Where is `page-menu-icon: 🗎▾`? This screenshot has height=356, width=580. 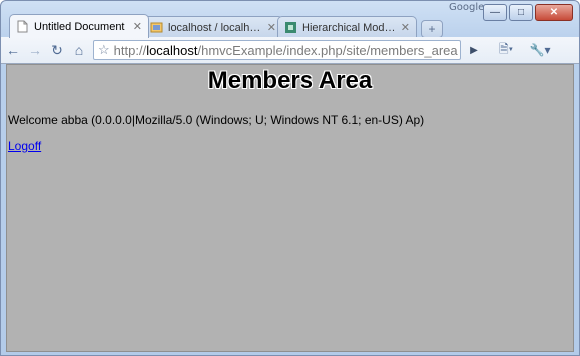
page-menu-icon: 🗎▾ is located at coordinates (506, 50).